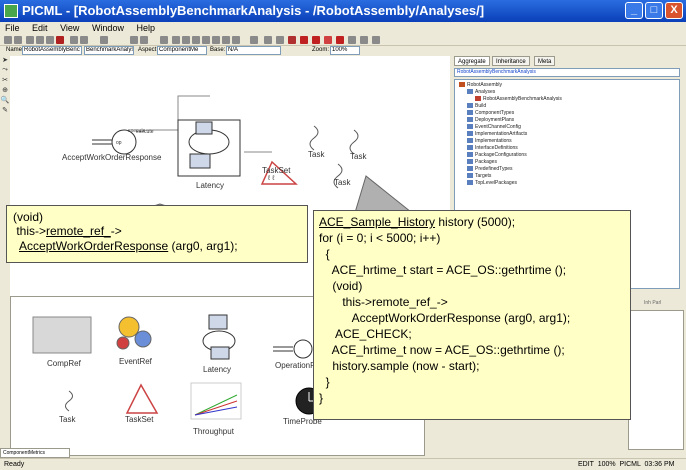  What do you see at coordinates (40, 40) in the screenshot?
I see `copy-icon` at bounding box center [40, 40].